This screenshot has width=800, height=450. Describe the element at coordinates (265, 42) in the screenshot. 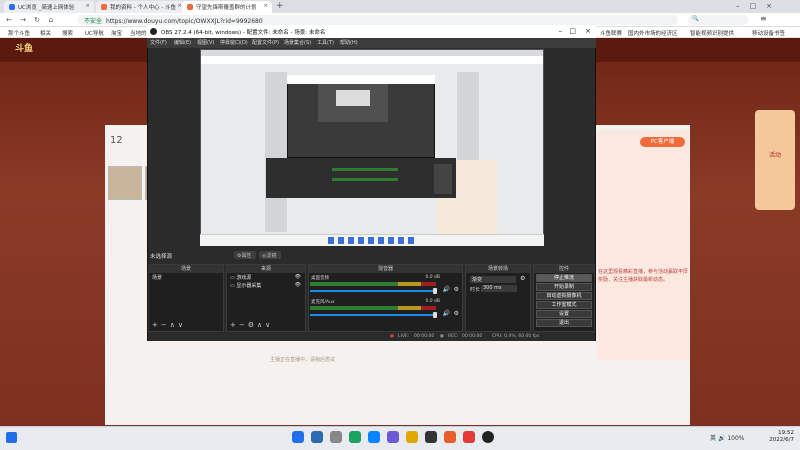

I see `menu-profile: 配置文件(P)` at that location.